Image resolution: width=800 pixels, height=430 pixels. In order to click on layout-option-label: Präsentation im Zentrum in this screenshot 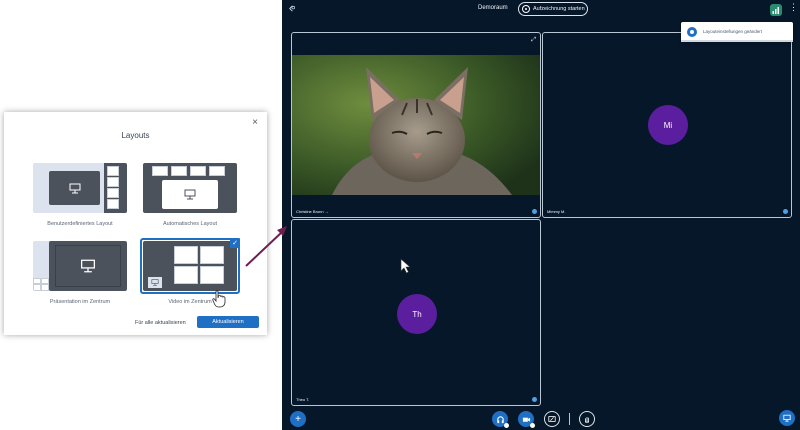, I will do `click(80, 302)`.